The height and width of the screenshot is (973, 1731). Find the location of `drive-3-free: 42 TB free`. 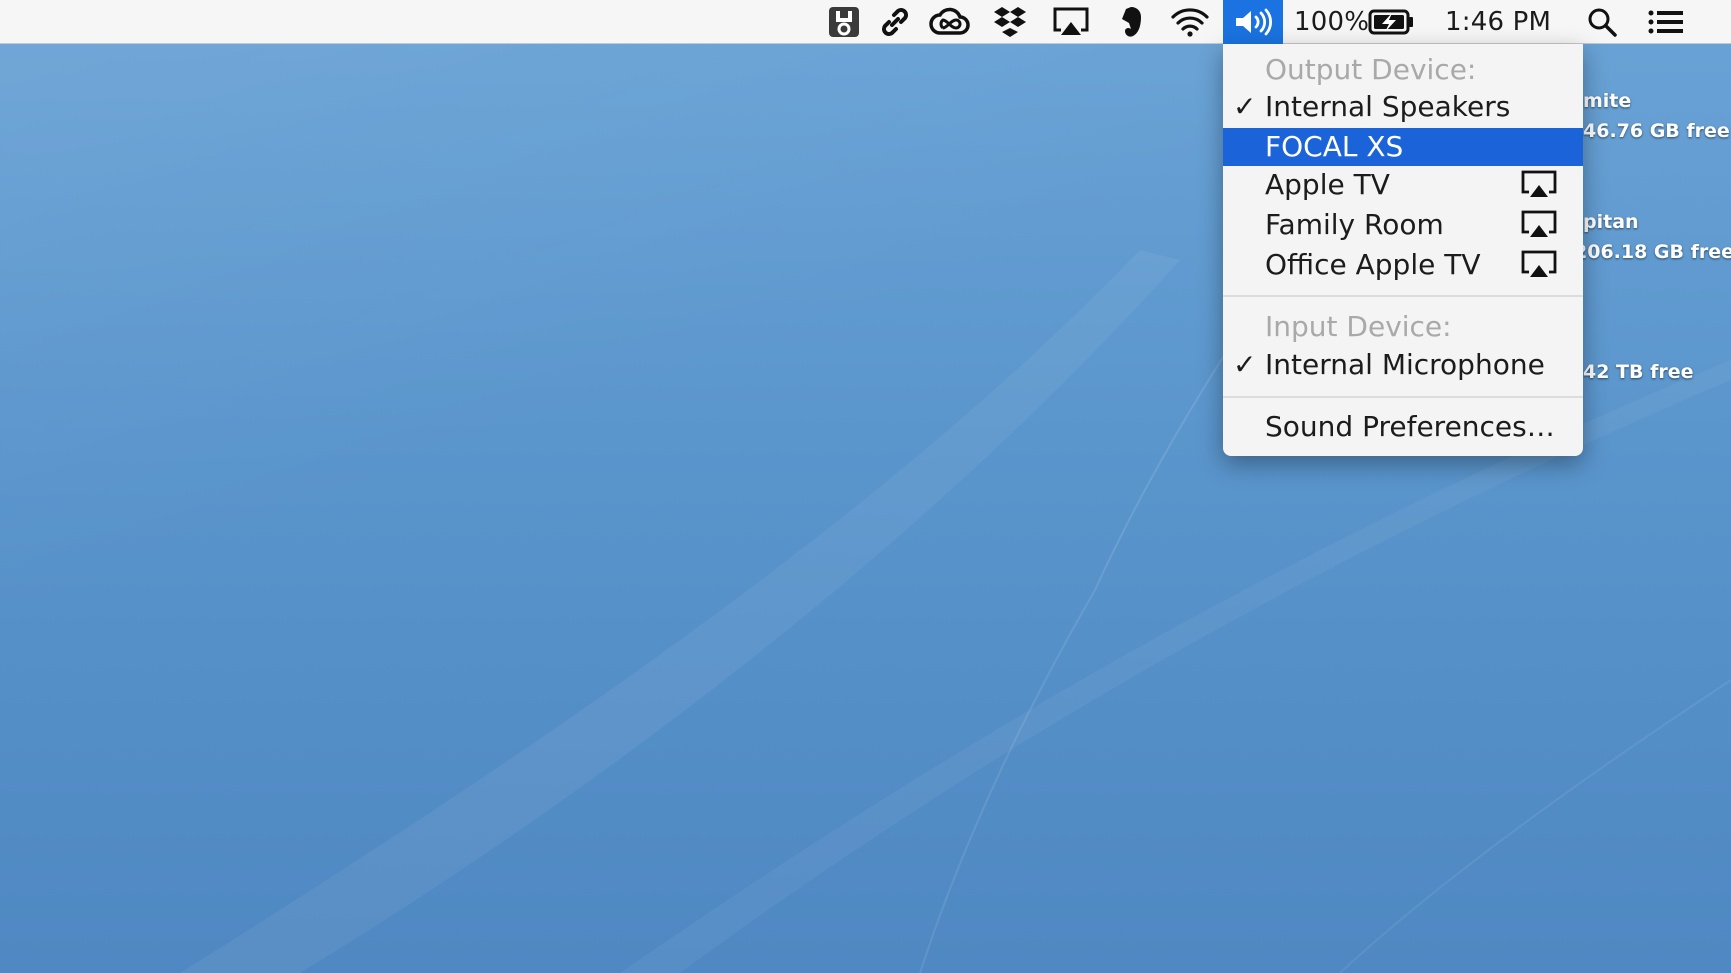

drive-3-free: 42 TB free is located at coordinates (1638, 372).